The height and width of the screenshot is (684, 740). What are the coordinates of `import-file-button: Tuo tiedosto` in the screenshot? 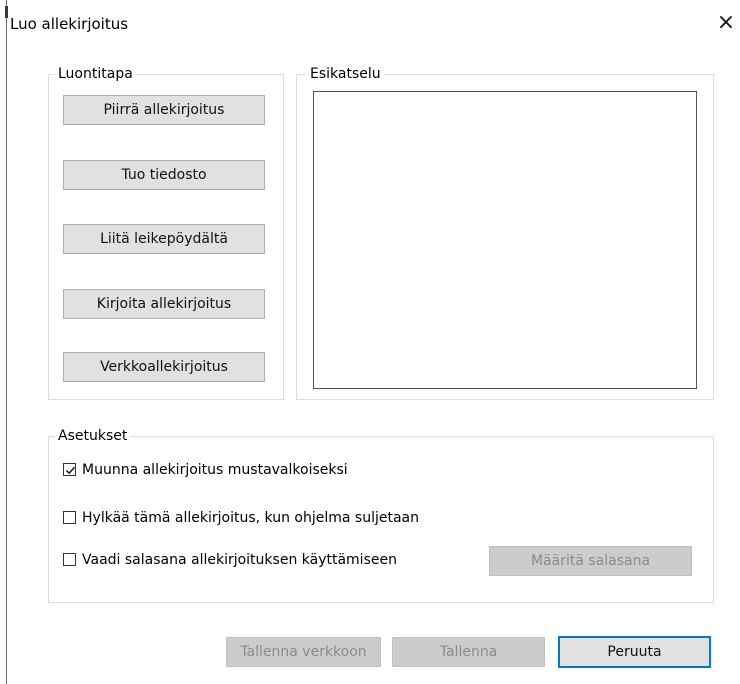 It's located at (164, 175).